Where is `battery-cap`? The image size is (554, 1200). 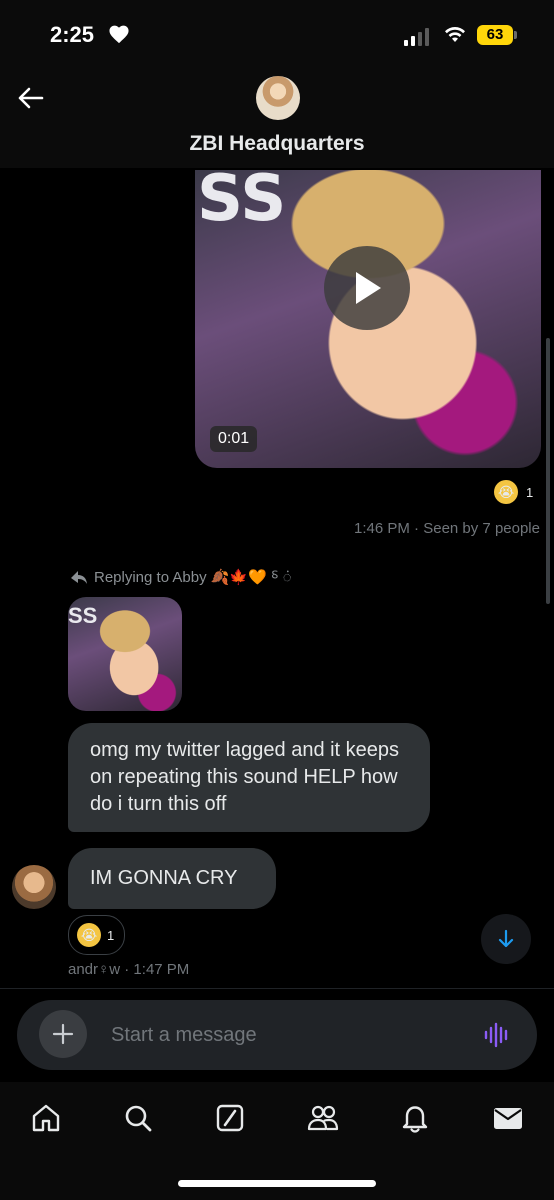
battery-cap is located at coordinates (515, 35).